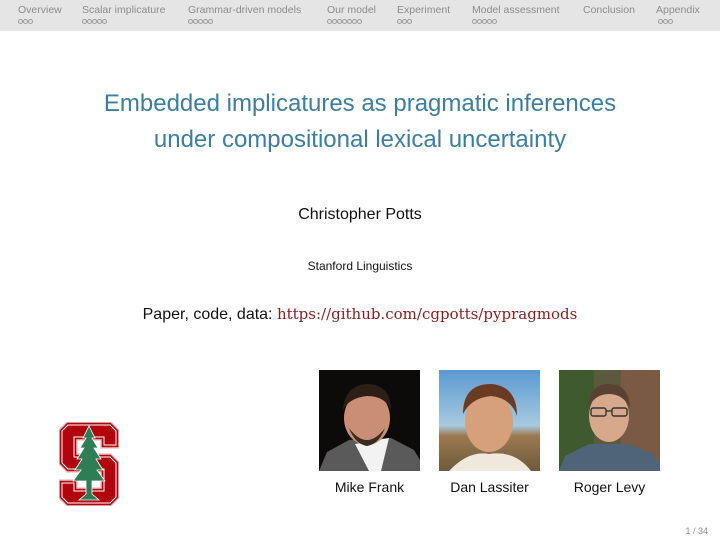  I want to click on nav-section-scalar-implicature: Scalar implicature, so click(123, 15).